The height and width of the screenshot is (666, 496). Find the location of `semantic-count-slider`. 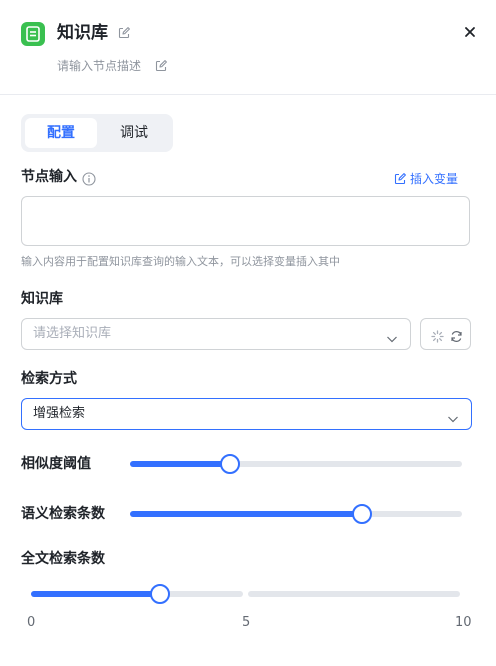

semantic-count-slider is located at coordinates (296, 514).